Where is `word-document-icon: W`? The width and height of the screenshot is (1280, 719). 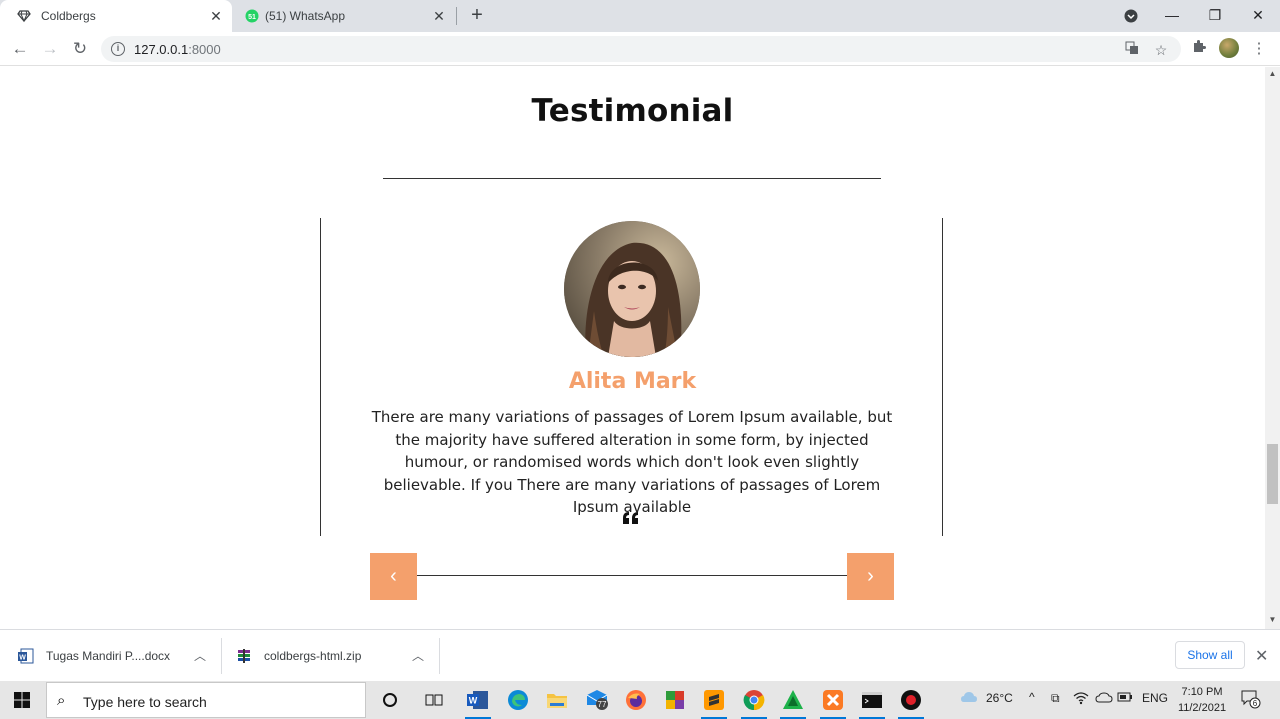 word-document-icon: W is located at coordinates (26, 656).